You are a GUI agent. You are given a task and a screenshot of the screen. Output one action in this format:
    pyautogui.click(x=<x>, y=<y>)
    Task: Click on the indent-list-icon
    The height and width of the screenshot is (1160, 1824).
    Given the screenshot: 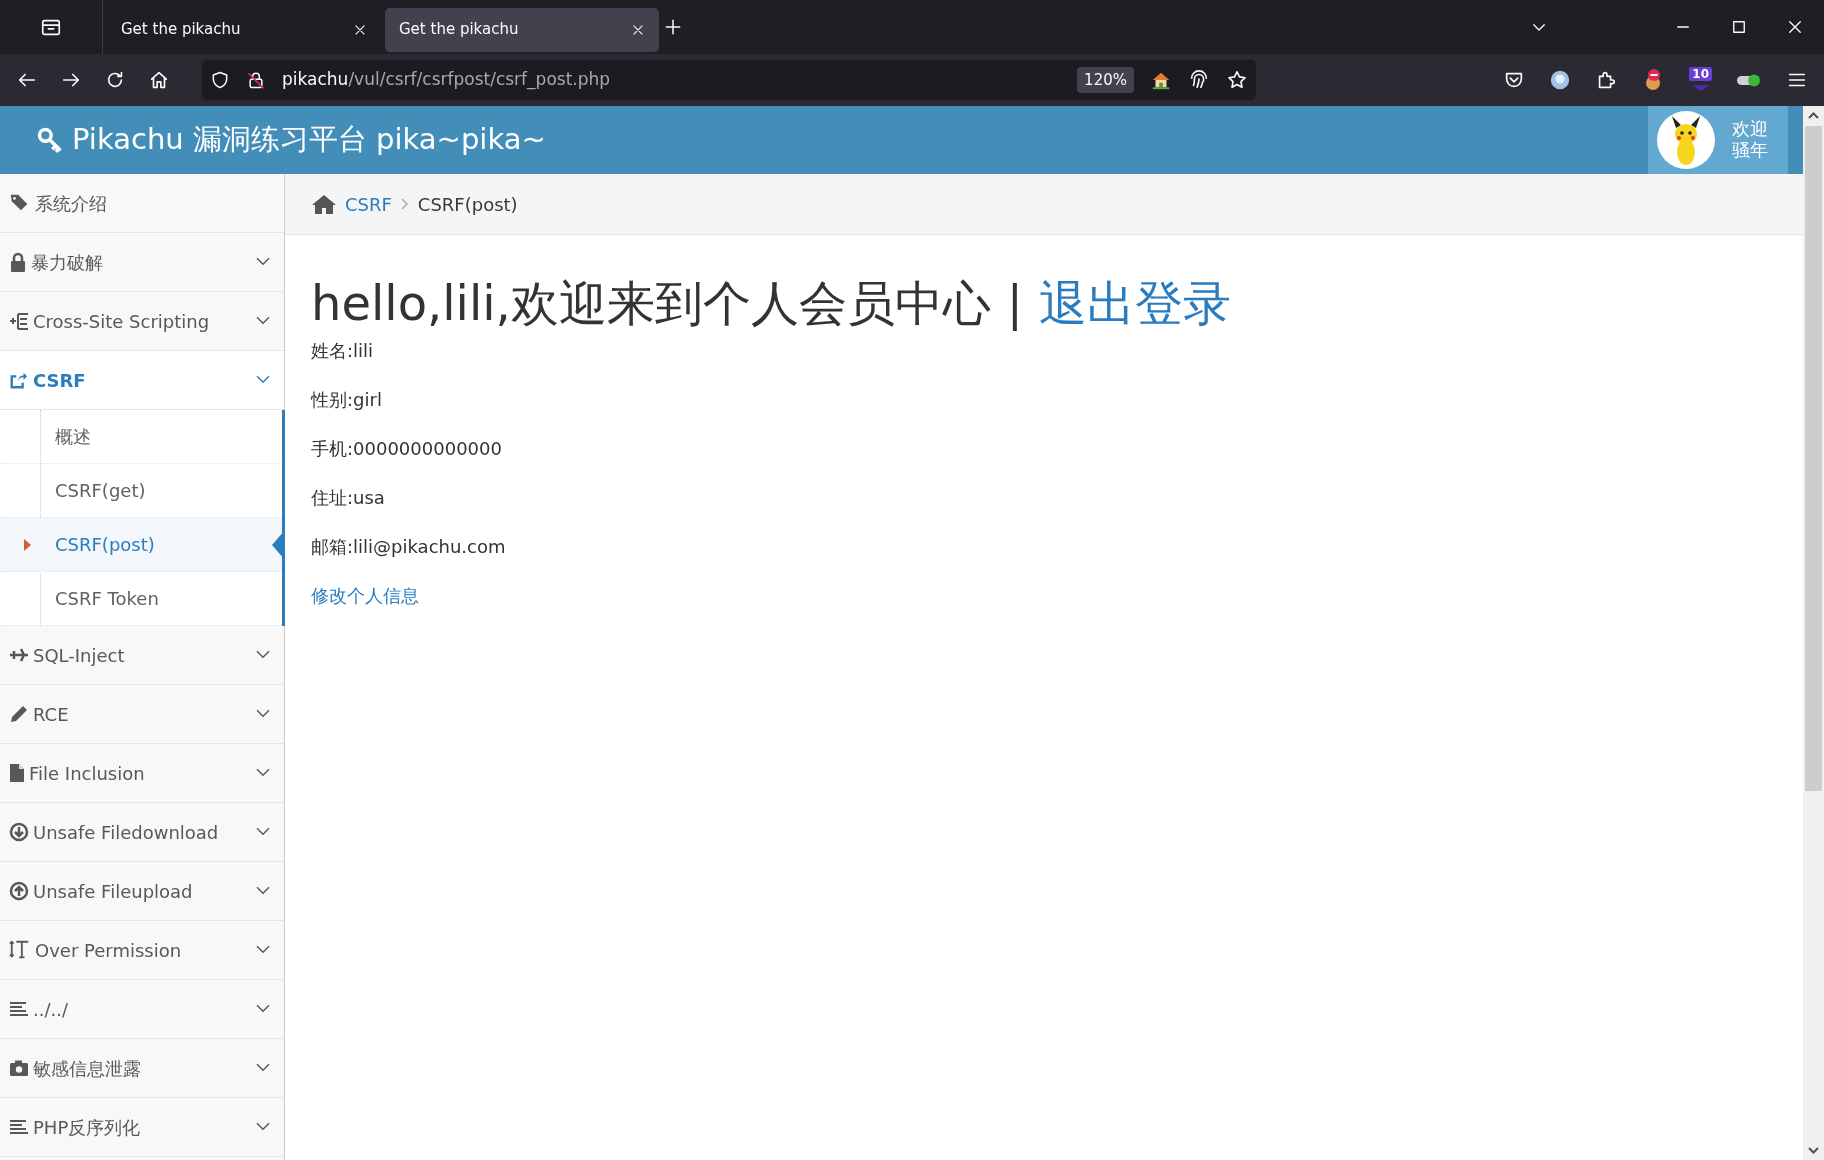 What is the action you would take?
    pyautogui.click(x=19, y=321)
    